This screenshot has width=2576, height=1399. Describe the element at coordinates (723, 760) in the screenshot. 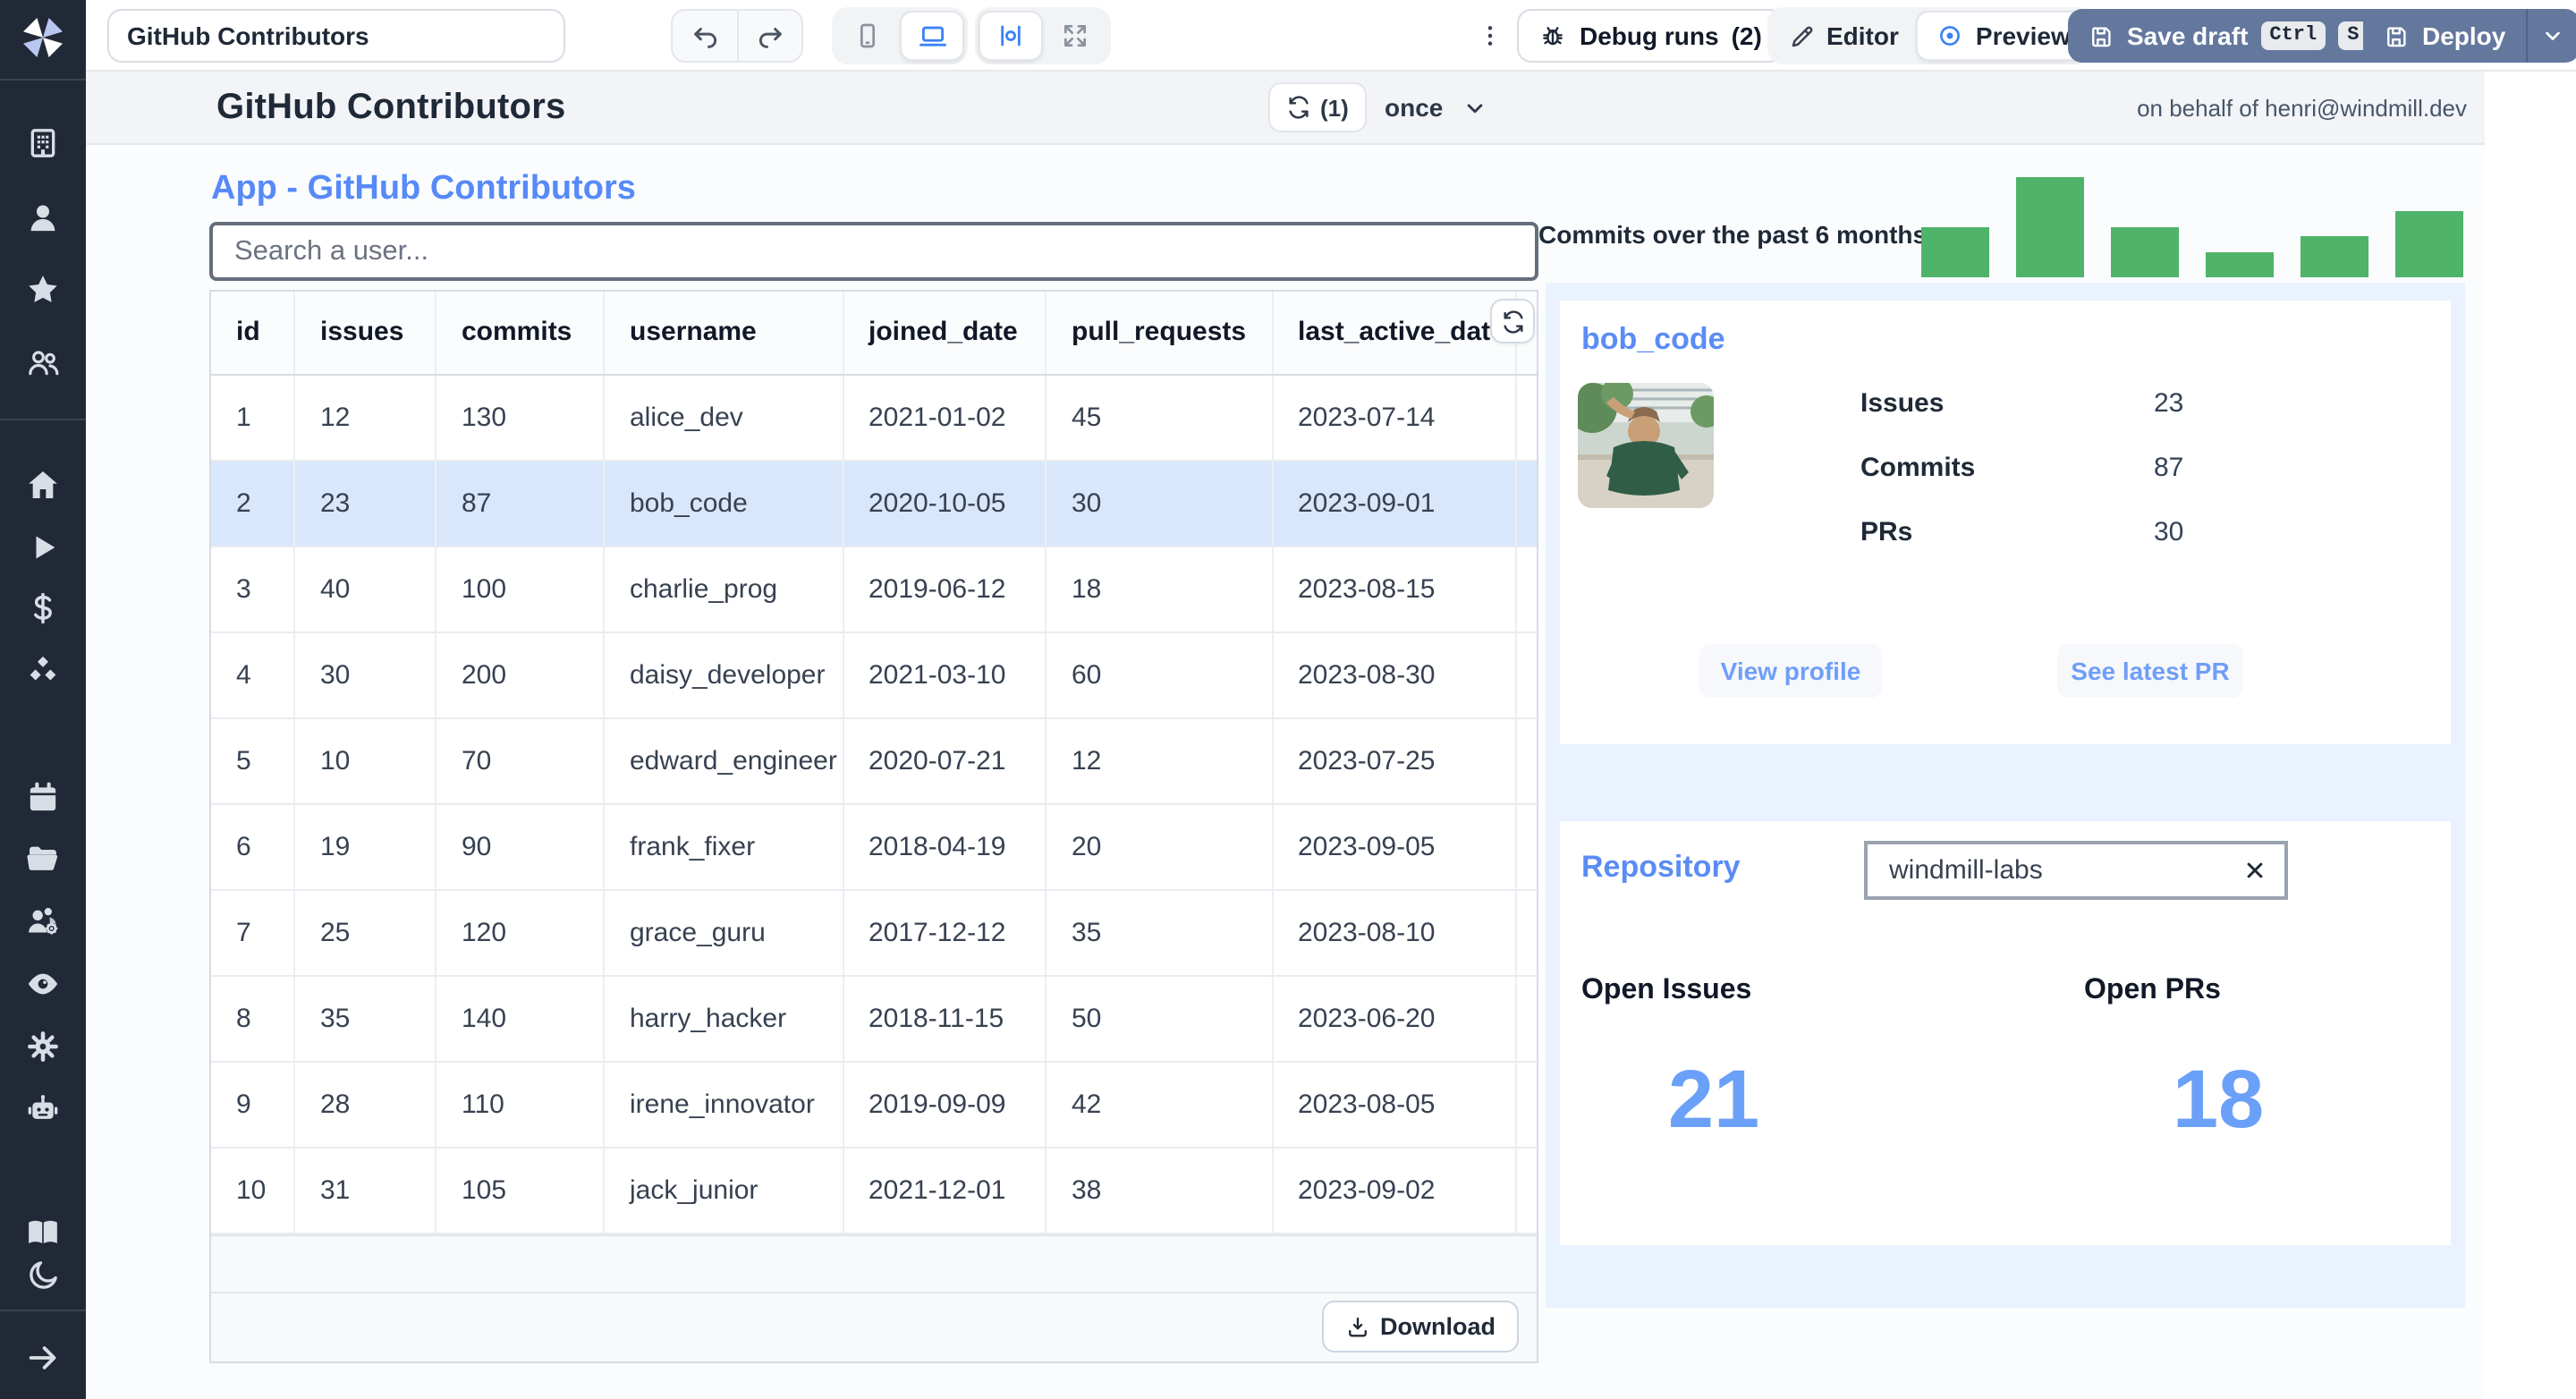

I see `table-cell: edward_engineer` at that location.